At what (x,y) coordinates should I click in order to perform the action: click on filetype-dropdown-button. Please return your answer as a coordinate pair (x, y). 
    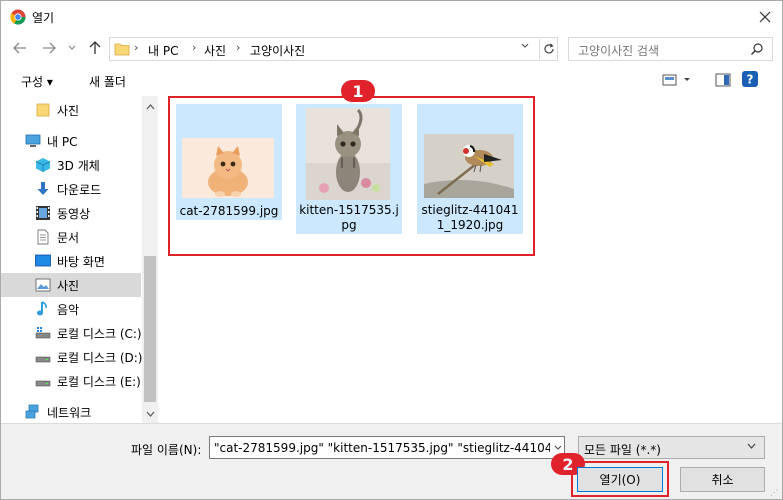
    Looking at the image, I should click on (751, 446).